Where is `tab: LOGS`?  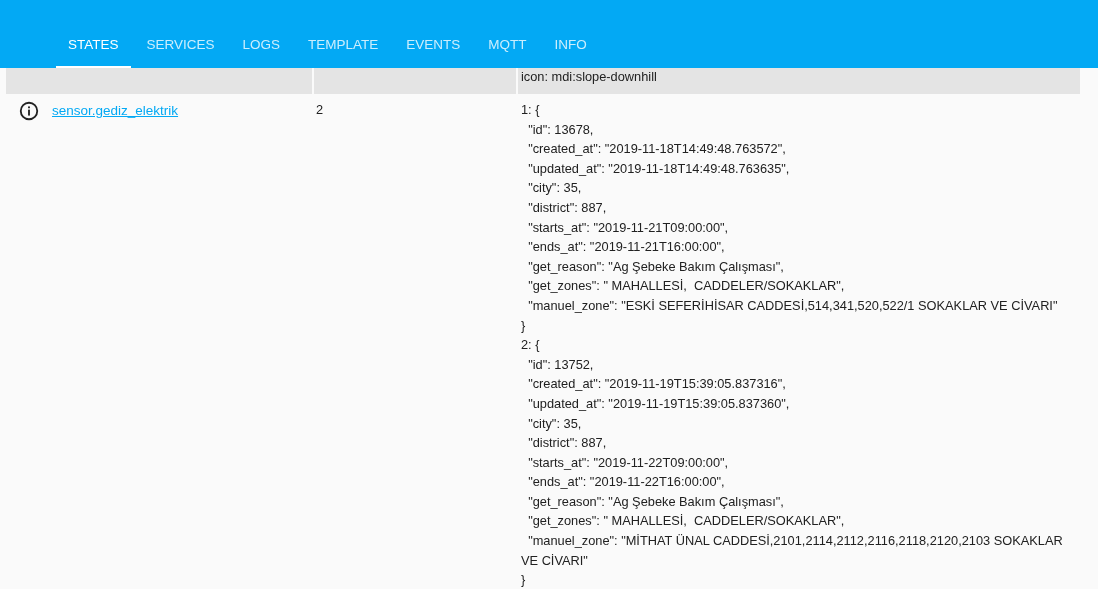
tab: LOGS is located at coordinates (261, 45).